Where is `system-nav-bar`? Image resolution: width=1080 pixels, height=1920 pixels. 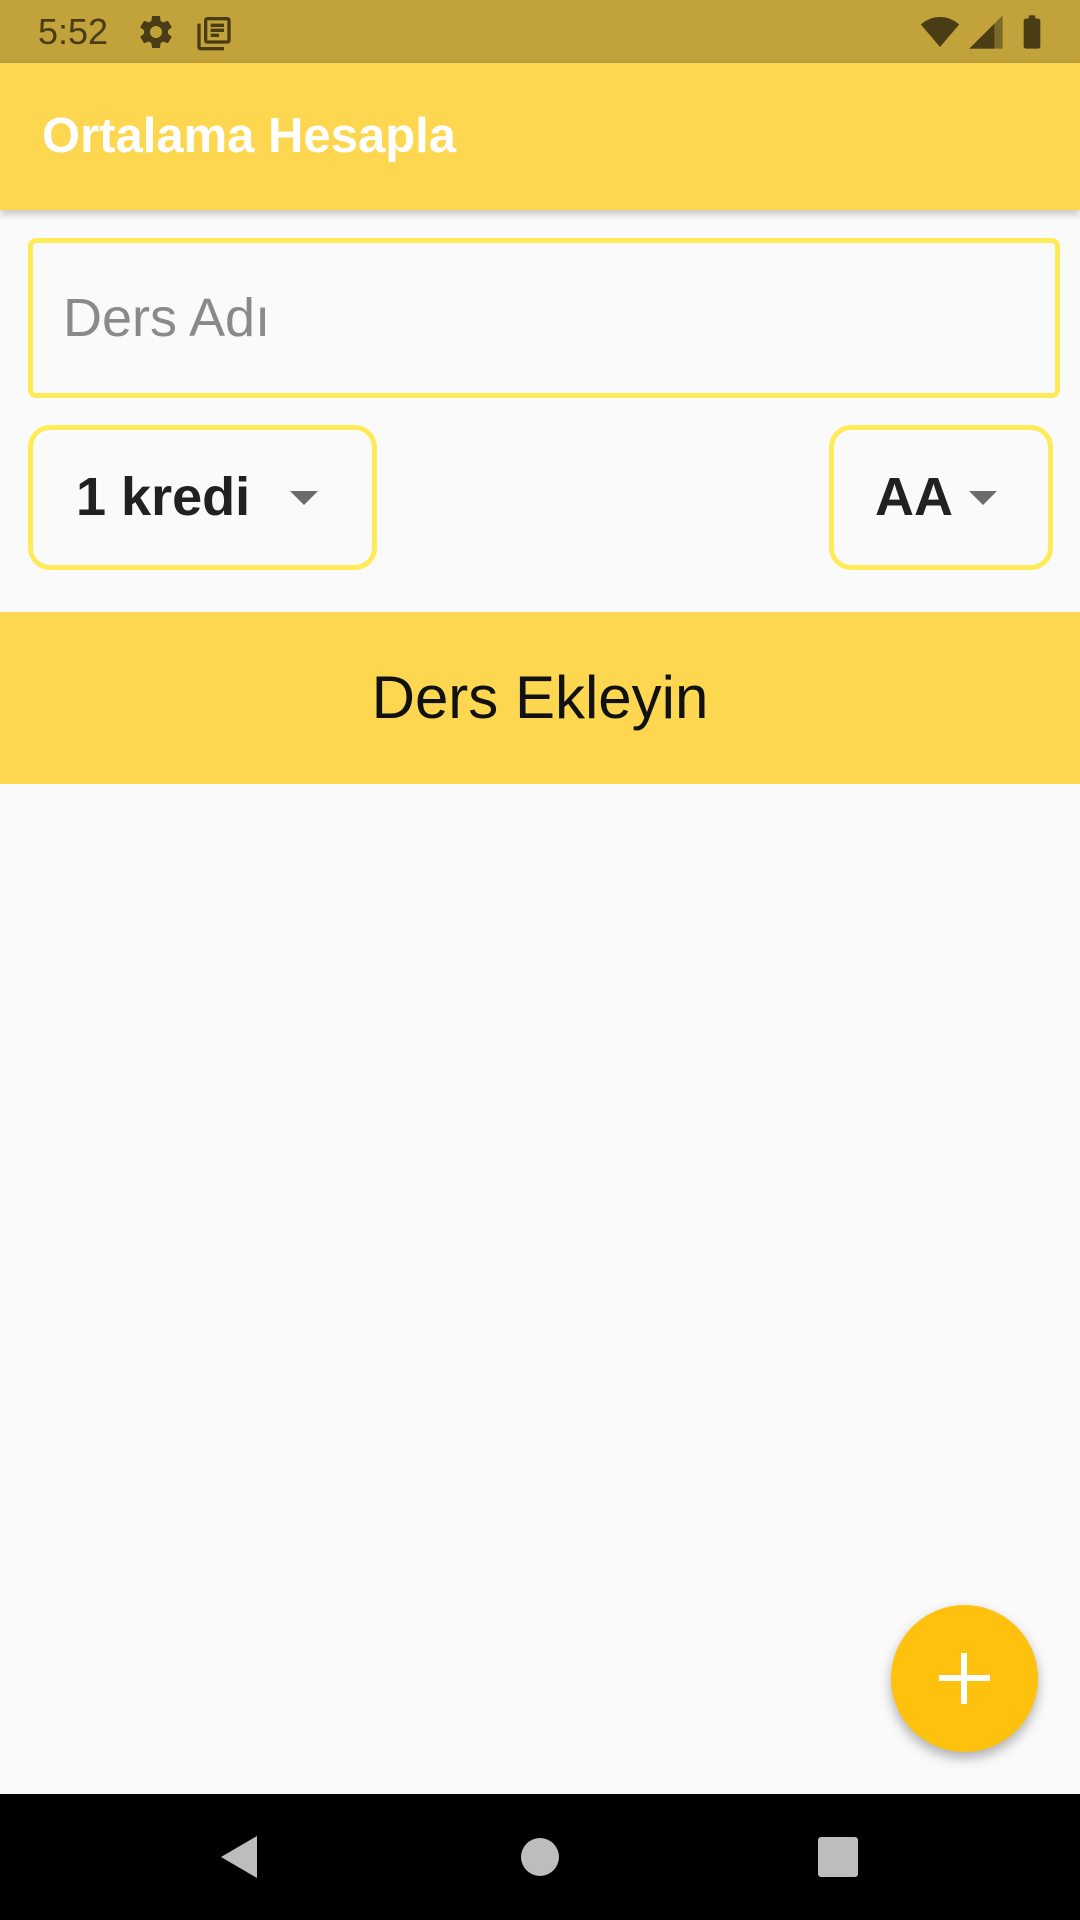
system-nav-bar is located at coordinates (540, 1857).